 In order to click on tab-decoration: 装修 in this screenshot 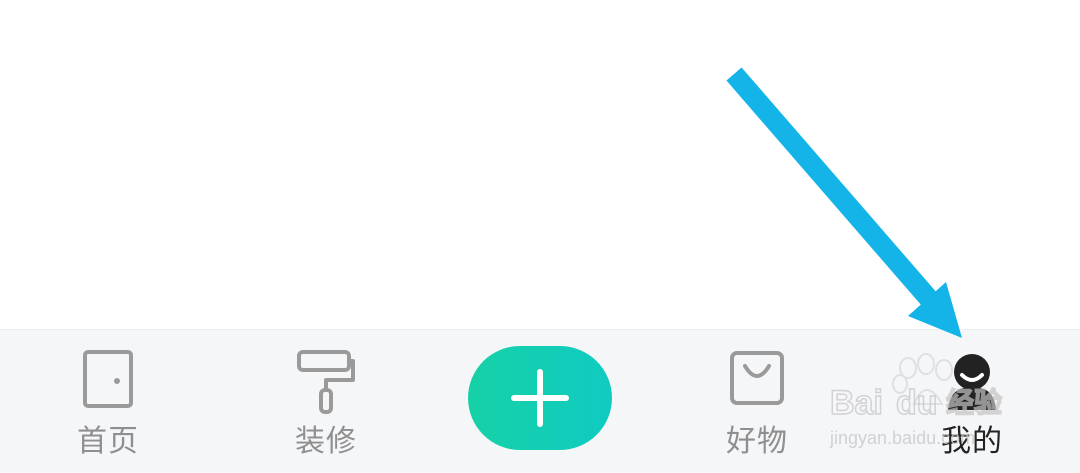, I will do `click(326, 401)`.